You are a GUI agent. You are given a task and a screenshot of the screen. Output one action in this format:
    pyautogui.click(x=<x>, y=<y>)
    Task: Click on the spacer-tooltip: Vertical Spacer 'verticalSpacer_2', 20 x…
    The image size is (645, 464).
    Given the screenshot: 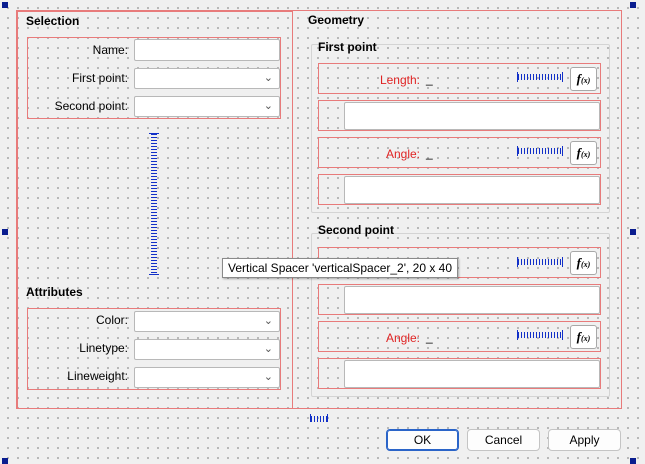 What is the action you would take?
    pyautogui.click(x=340, y=268)
    